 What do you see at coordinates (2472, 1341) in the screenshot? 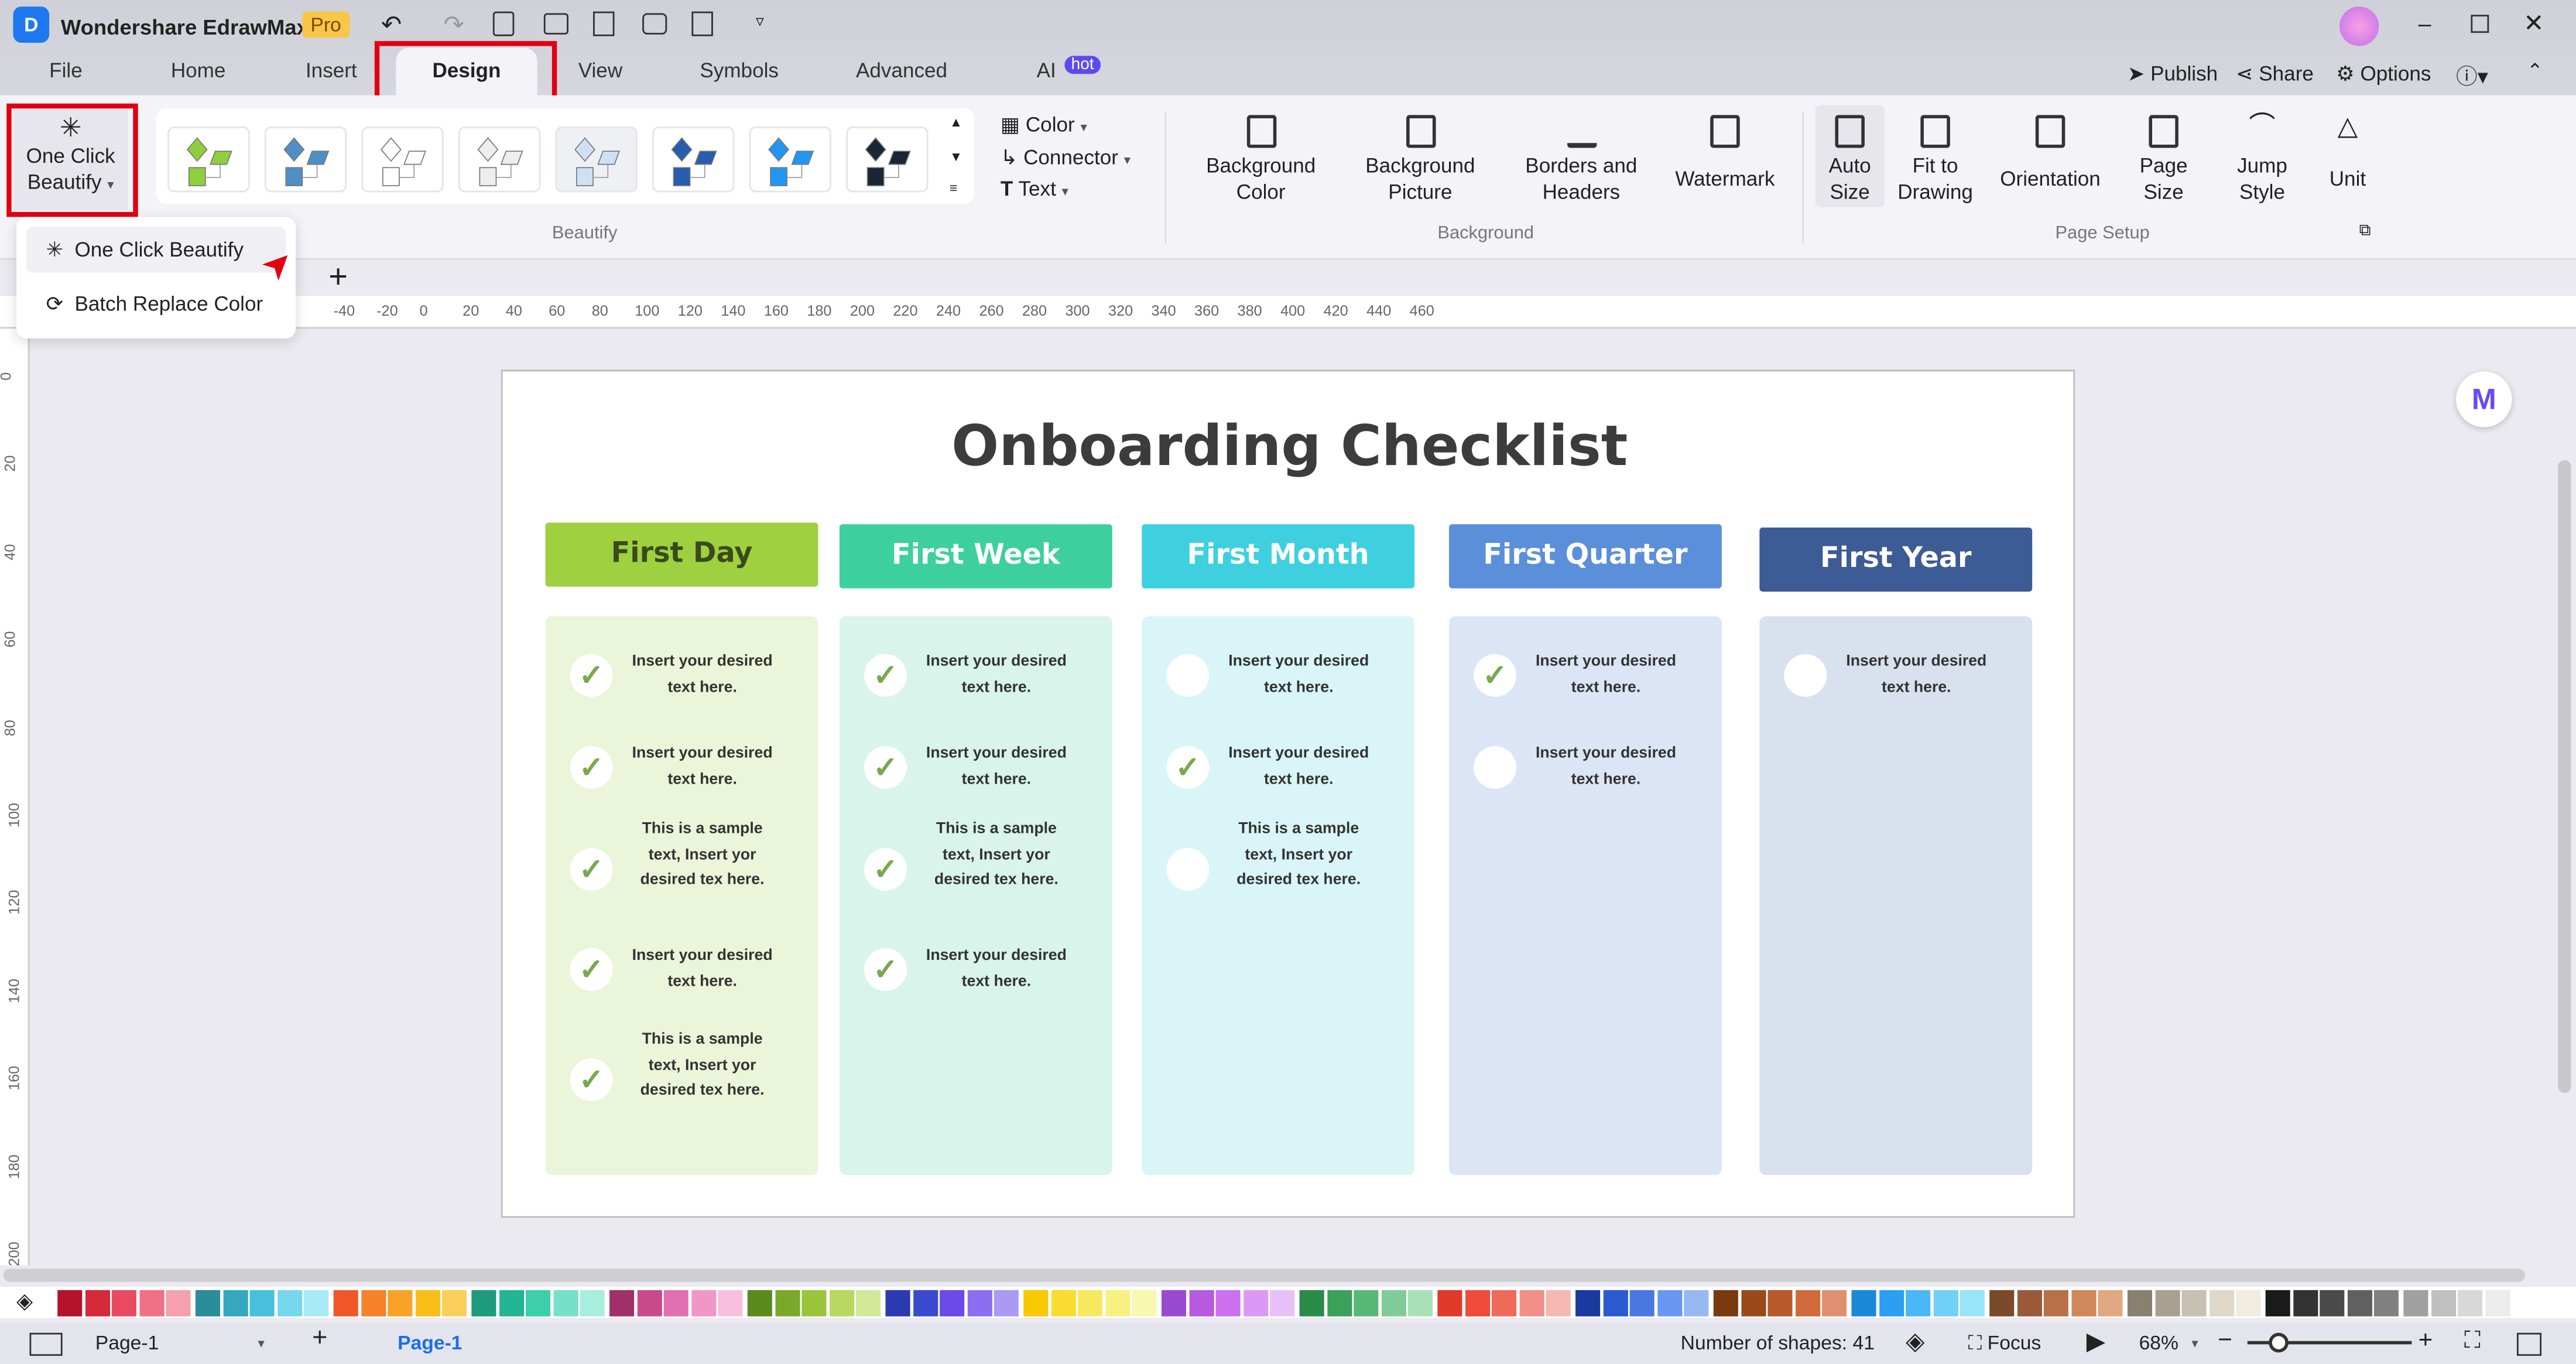
I see `fit-page-icon: ⛶` at bounding box center [2472, 1341].